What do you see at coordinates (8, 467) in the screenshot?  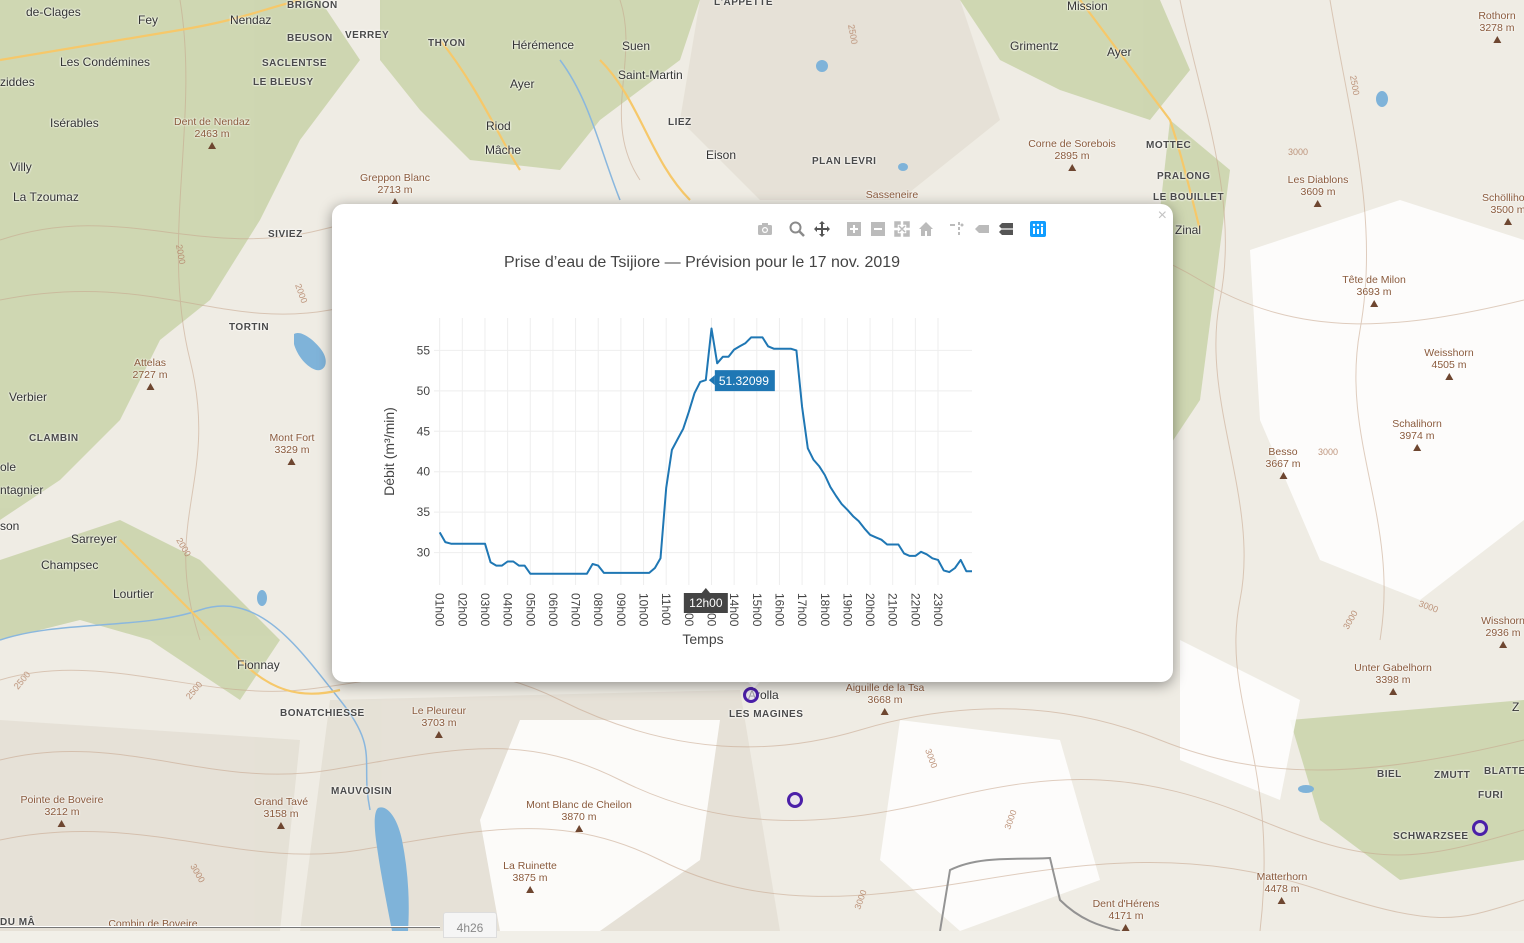 I see `place-label: ole` at bounding box center [8, 467].